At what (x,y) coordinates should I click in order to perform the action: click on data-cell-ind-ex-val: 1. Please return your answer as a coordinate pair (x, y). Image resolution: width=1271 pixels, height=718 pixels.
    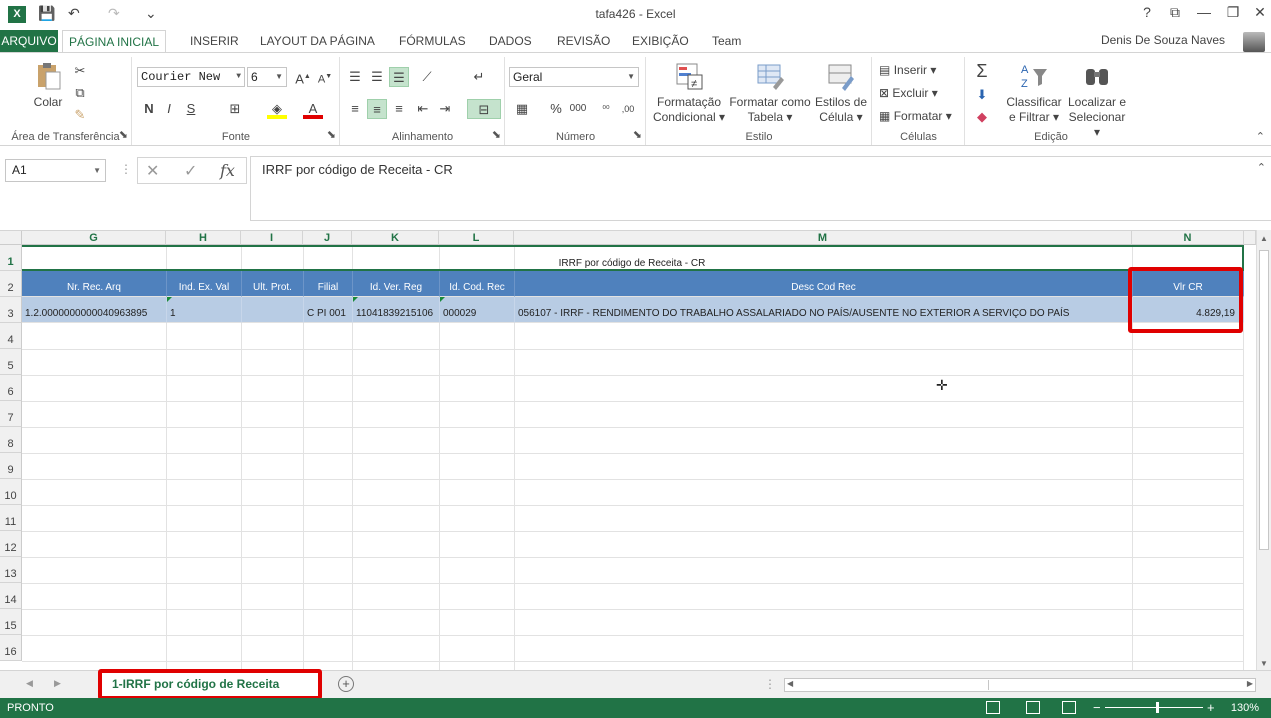
    Looking at the image, I should click on (204, 310).